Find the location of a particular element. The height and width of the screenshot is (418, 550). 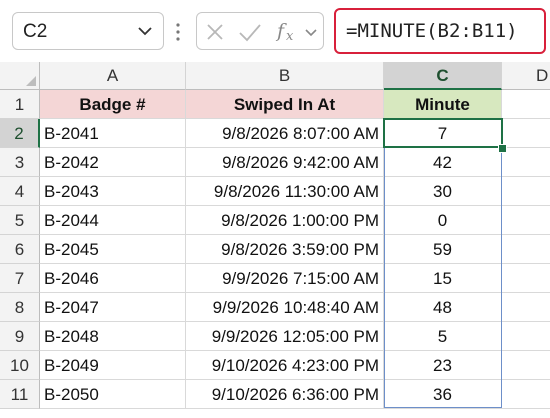

badge-cell: B-2044 is located at coordinates (113, 220).